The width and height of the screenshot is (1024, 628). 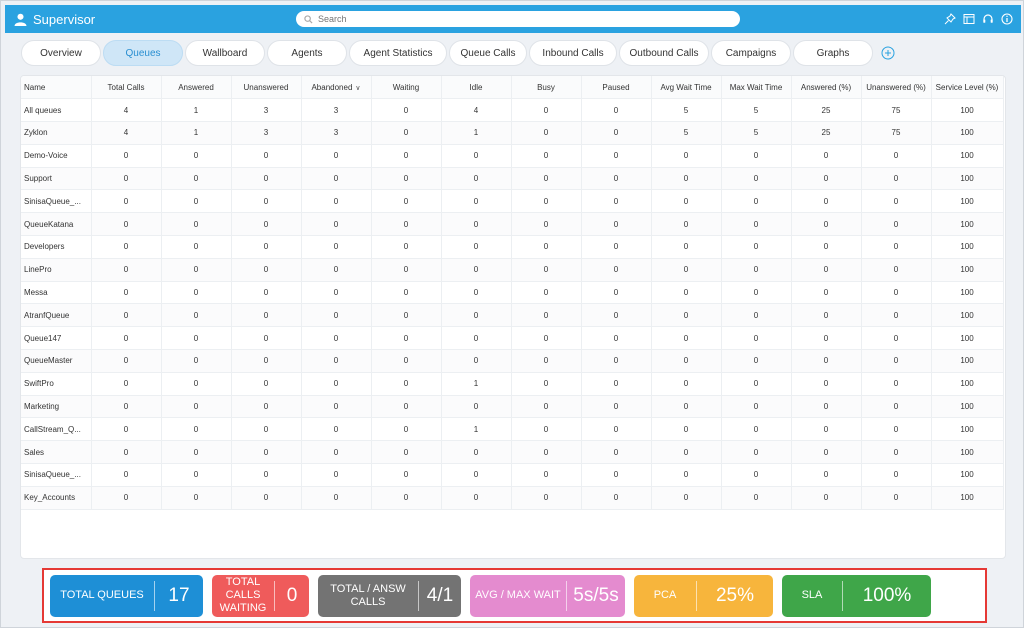 What do you see at coordinates (512, 270) in the screenshot?
I see `table-row: LinePro 0 0 0 0 0 0 0 0 0 0 0 0 100` at bounding box center [512, 270].